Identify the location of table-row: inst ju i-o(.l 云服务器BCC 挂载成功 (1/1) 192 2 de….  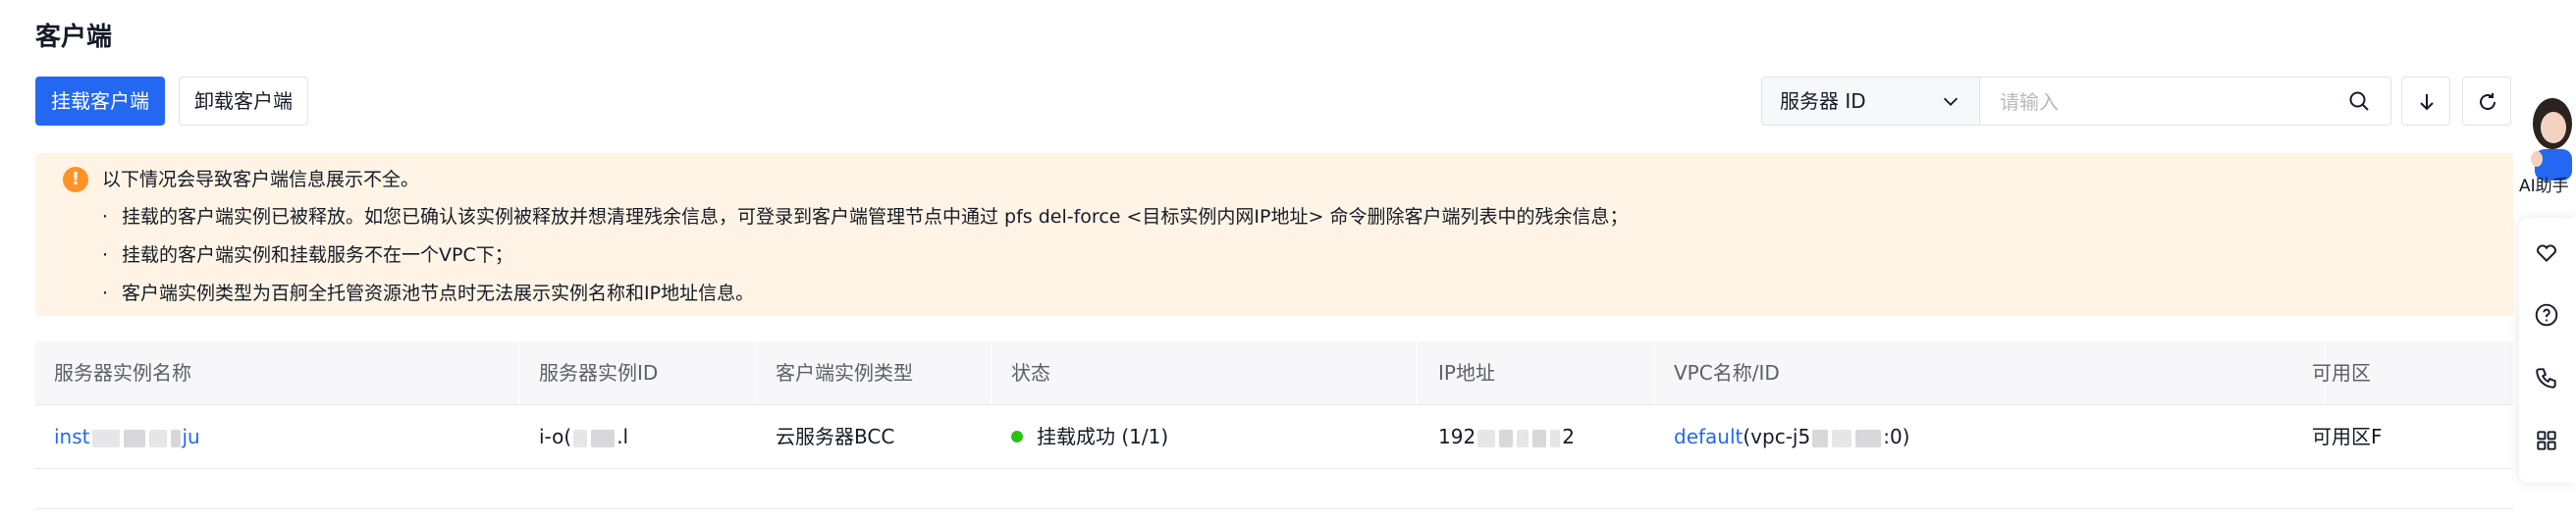
(1274, 437).